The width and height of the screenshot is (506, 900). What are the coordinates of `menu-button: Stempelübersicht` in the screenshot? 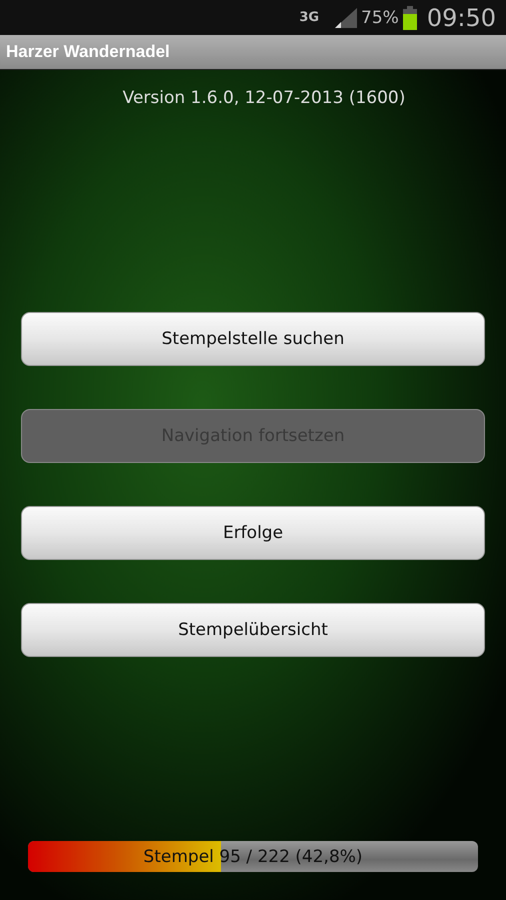 It's located at (253, 630).